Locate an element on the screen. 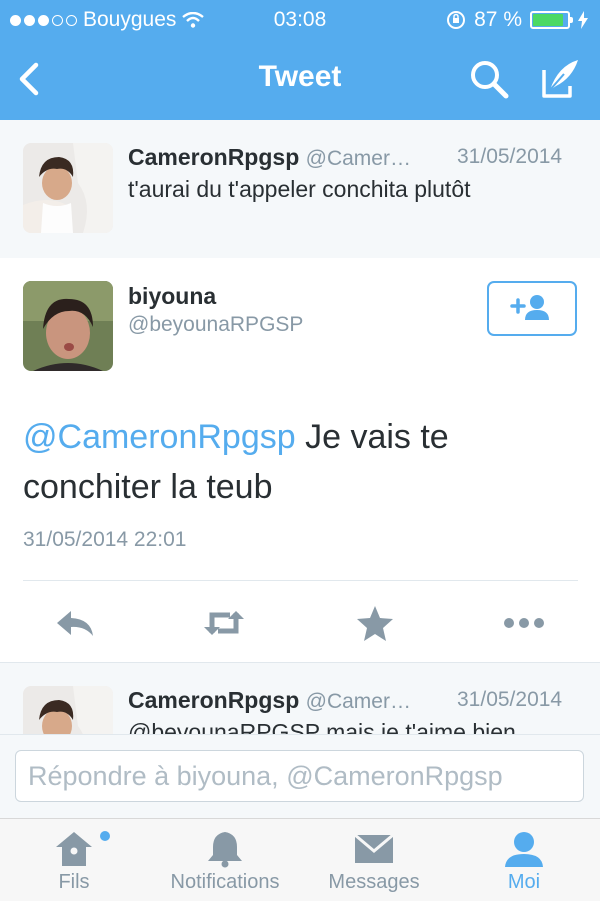 The height and width of the screenshot is (901, 600). battery-icon is located at coordinates (551, 20).